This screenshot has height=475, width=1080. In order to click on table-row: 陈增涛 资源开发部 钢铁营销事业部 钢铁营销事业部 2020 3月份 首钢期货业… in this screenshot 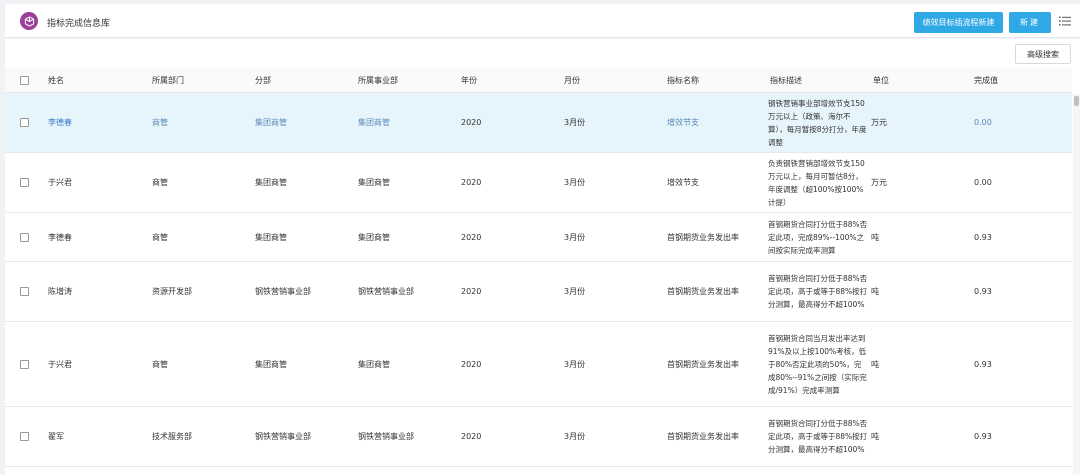, I will do `click(538, 292)`.